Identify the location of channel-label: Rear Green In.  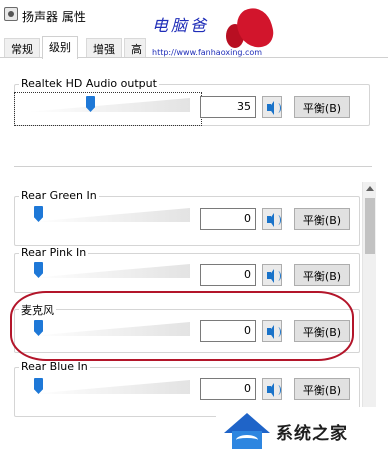
(59, 195).